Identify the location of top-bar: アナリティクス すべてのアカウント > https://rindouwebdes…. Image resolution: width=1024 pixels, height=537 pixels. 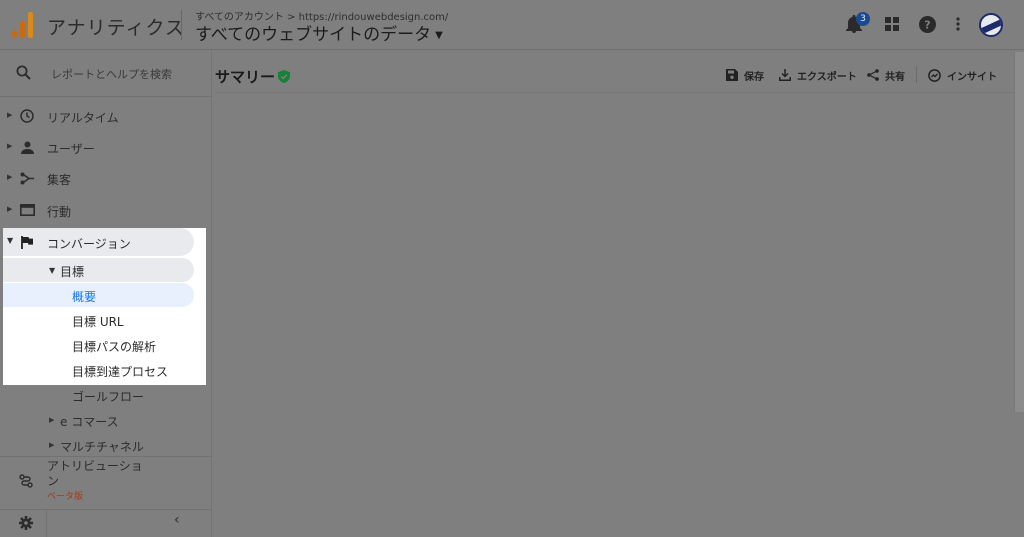
(512, 25).